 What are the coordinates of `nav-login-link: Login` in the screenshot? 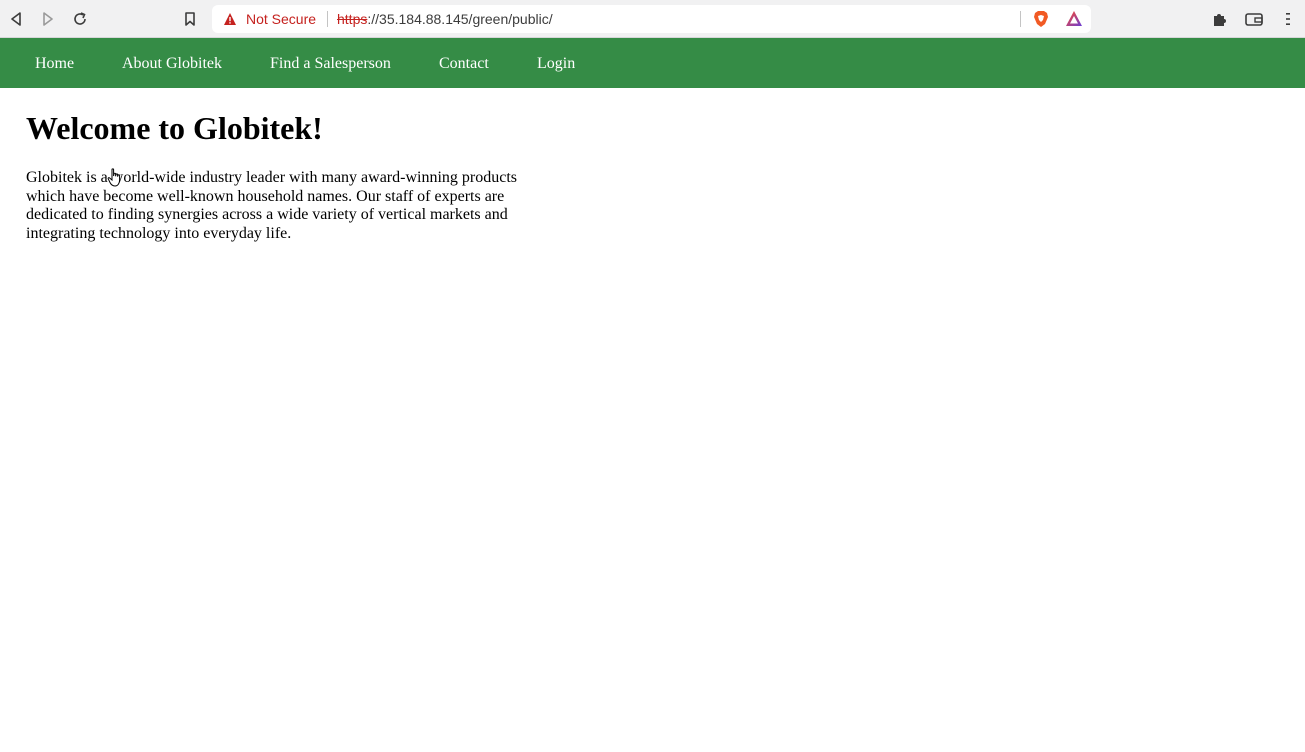 It's located at (556, 64).